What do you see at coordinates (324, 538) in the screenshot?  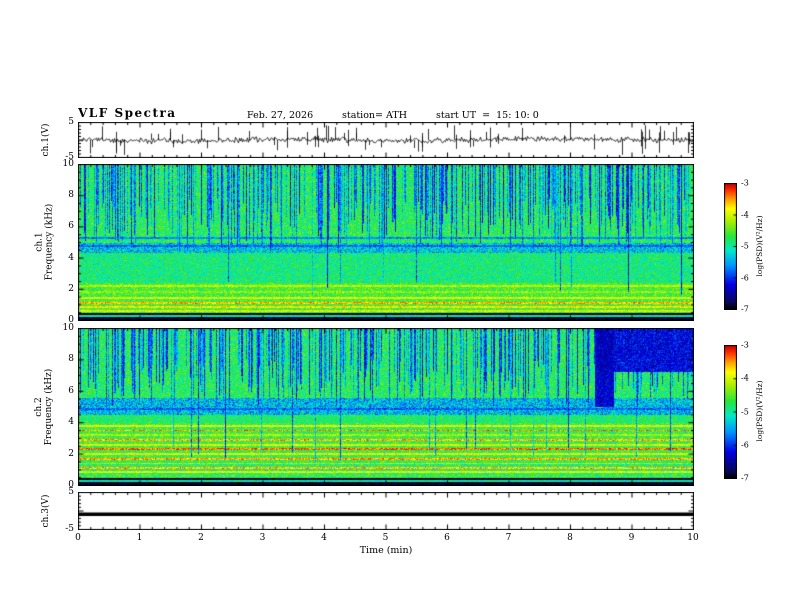 I see `x-tick-label: 4` at bounding box center [324, 538].